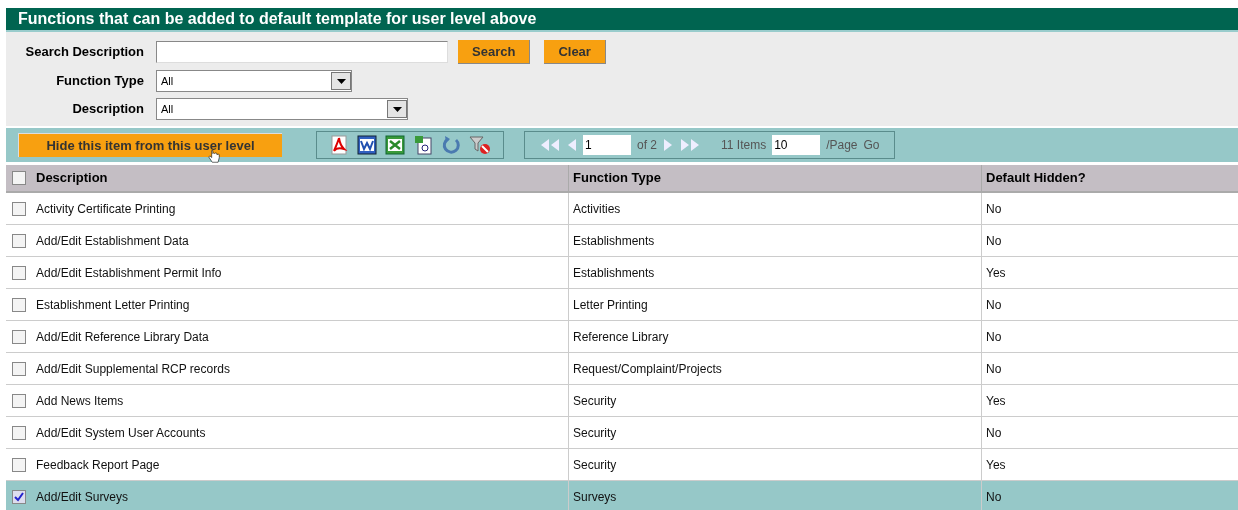 The height and width of the screenshot is (510, 1238). Describe the element at coordinates (774, 178) in the screenshot. I see `column-header: Function Type` at that location.